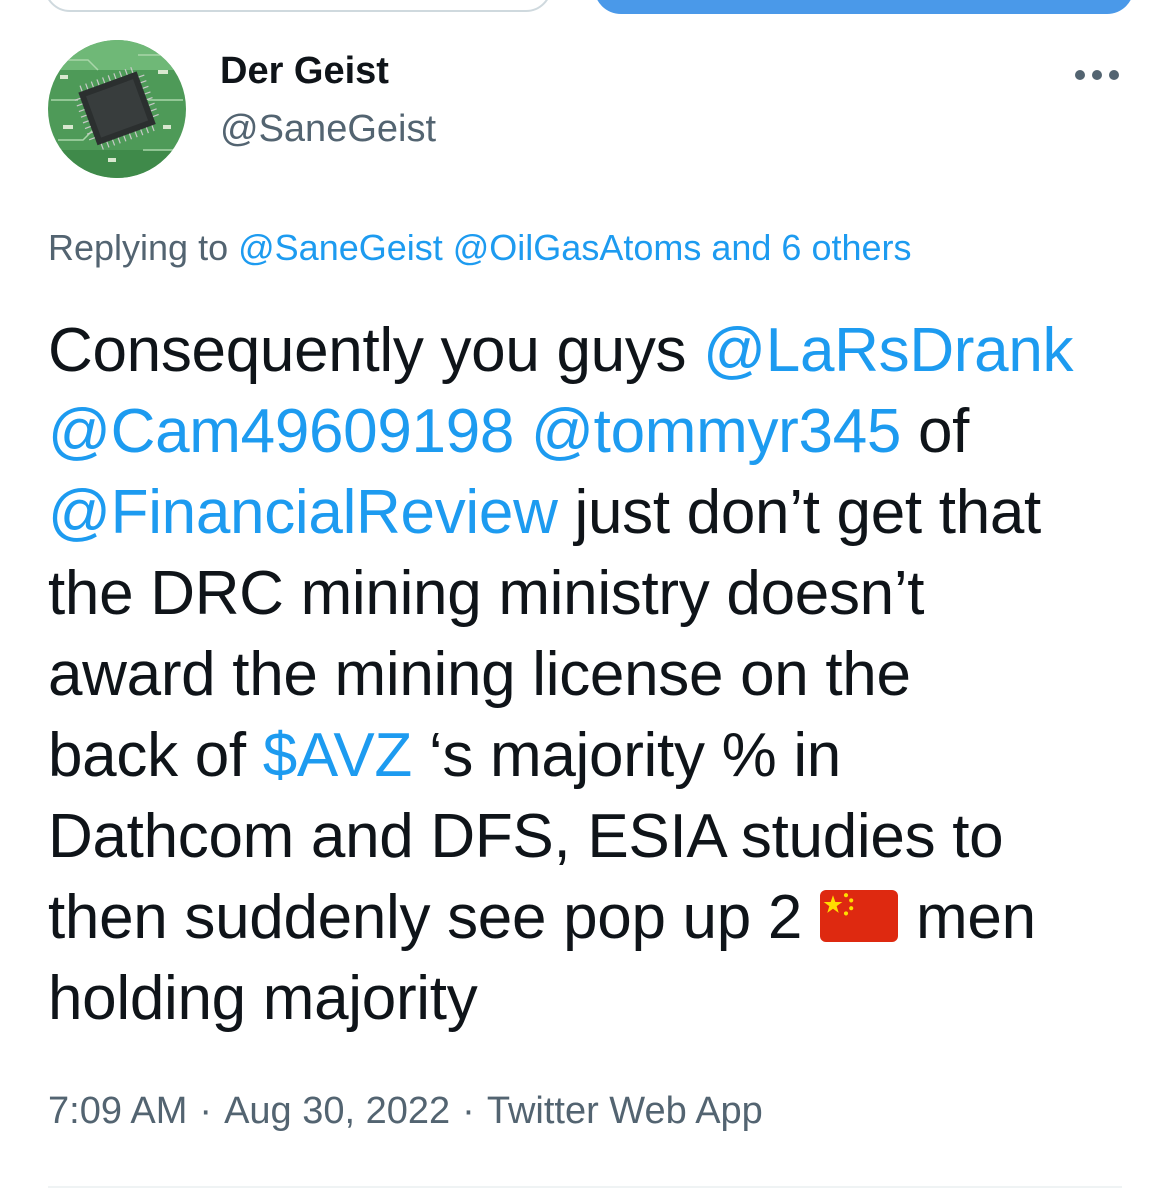 This screenshot has width=1170, height=1196. What do you see at coordinates (338, 755) in the screenshot?
I see `cashtag-link-avz: $AVZ` at bounding box center [338, 755].